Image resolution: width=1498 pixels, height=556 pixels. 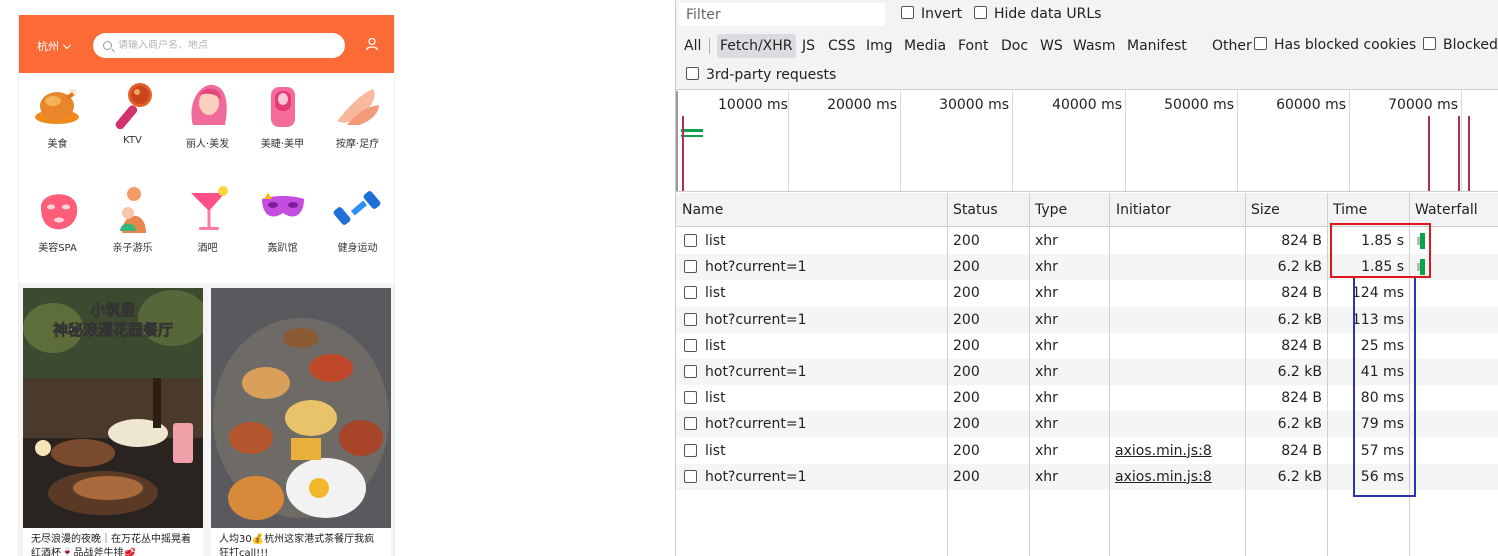 I want to click on category-nails: 美睫·美甲, so click(x=282, y=115).